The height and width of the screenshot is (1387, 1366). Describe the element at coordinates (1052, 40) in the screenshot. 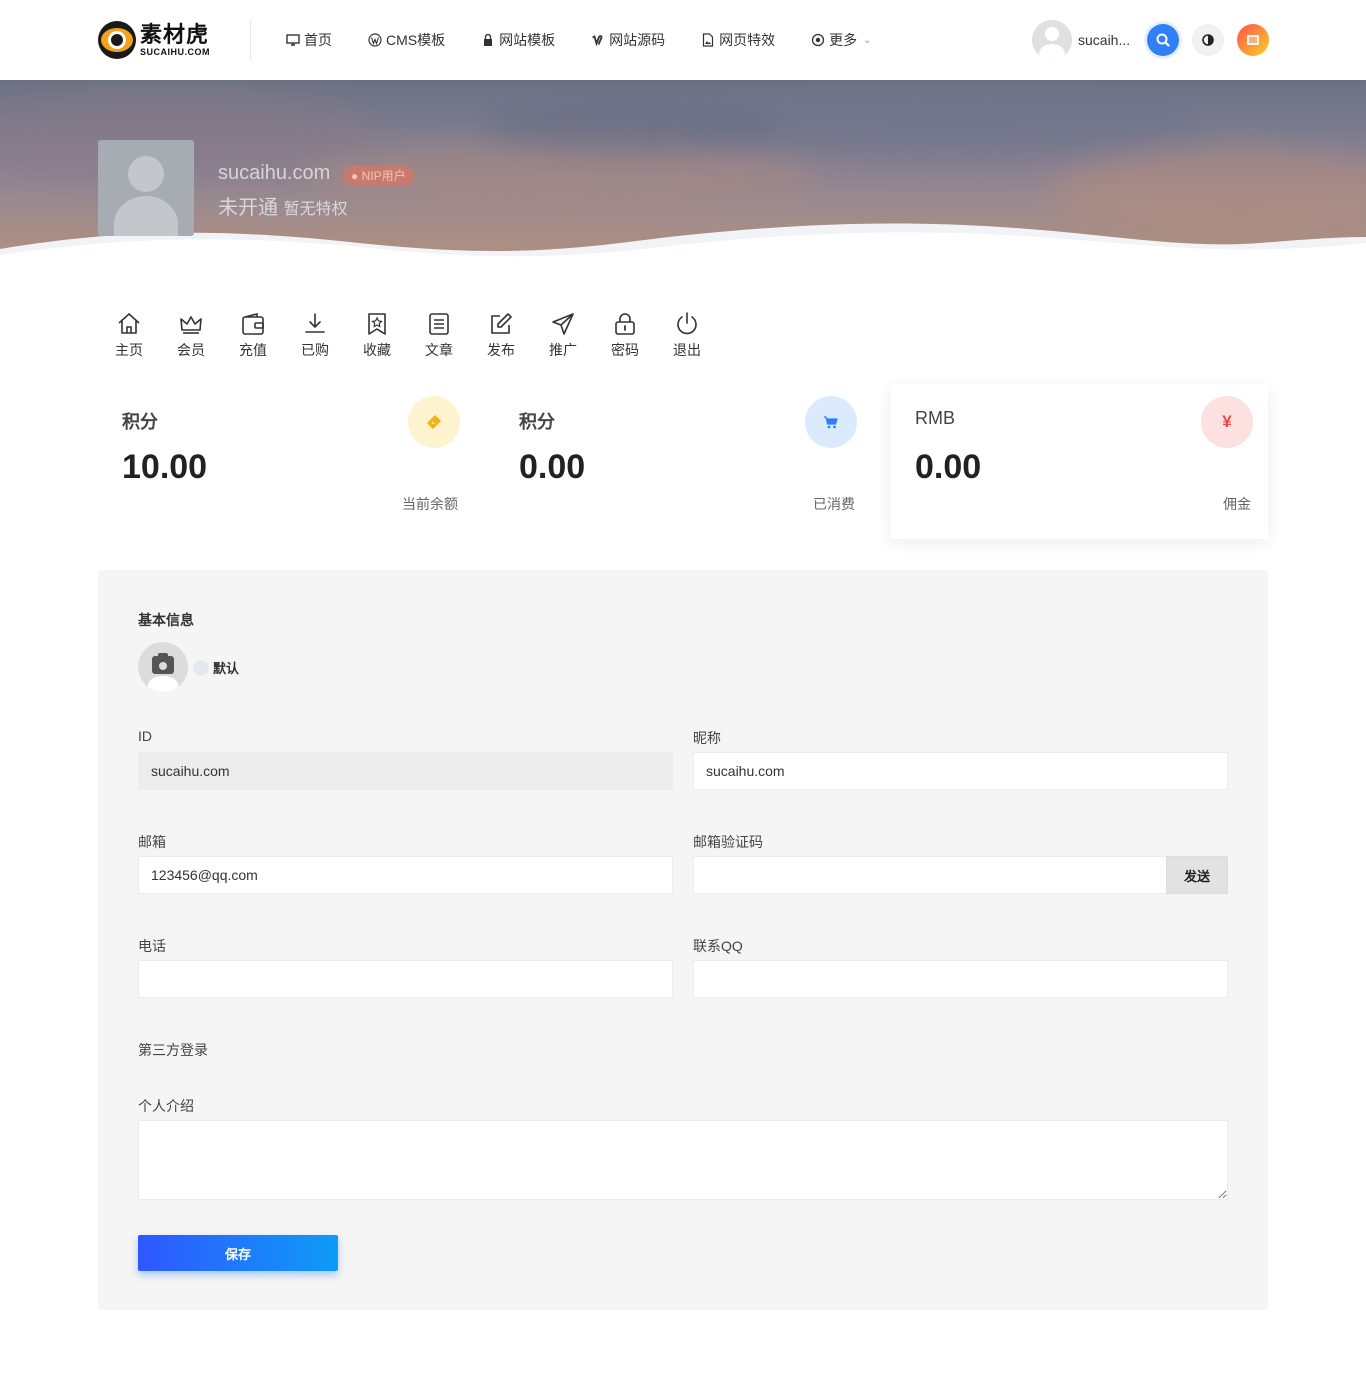

I see `avatar` at that location.